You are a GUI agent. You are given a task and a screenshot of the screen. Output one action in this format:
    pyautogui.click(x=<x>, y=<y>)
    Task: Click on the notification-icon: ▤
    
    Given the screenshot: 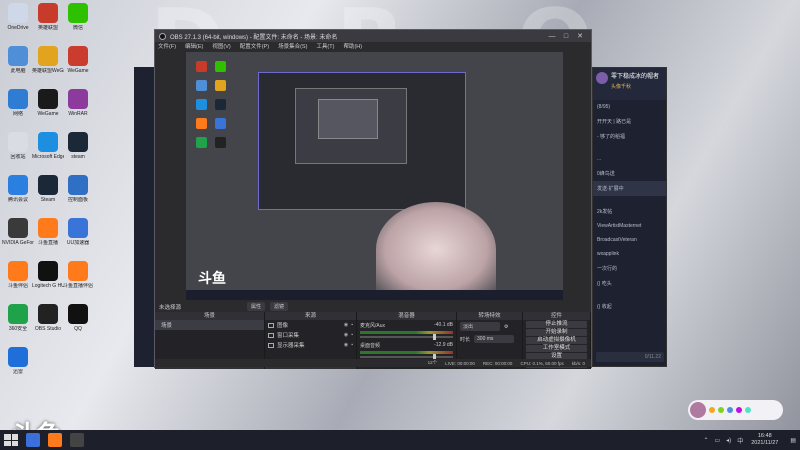 What is the action you would take?
    pyautogui.click(x=793, y=440)
    